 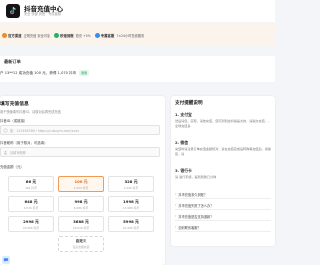 I want to click on nickname-input: 请填写昵称, so click(x=80, y=152).